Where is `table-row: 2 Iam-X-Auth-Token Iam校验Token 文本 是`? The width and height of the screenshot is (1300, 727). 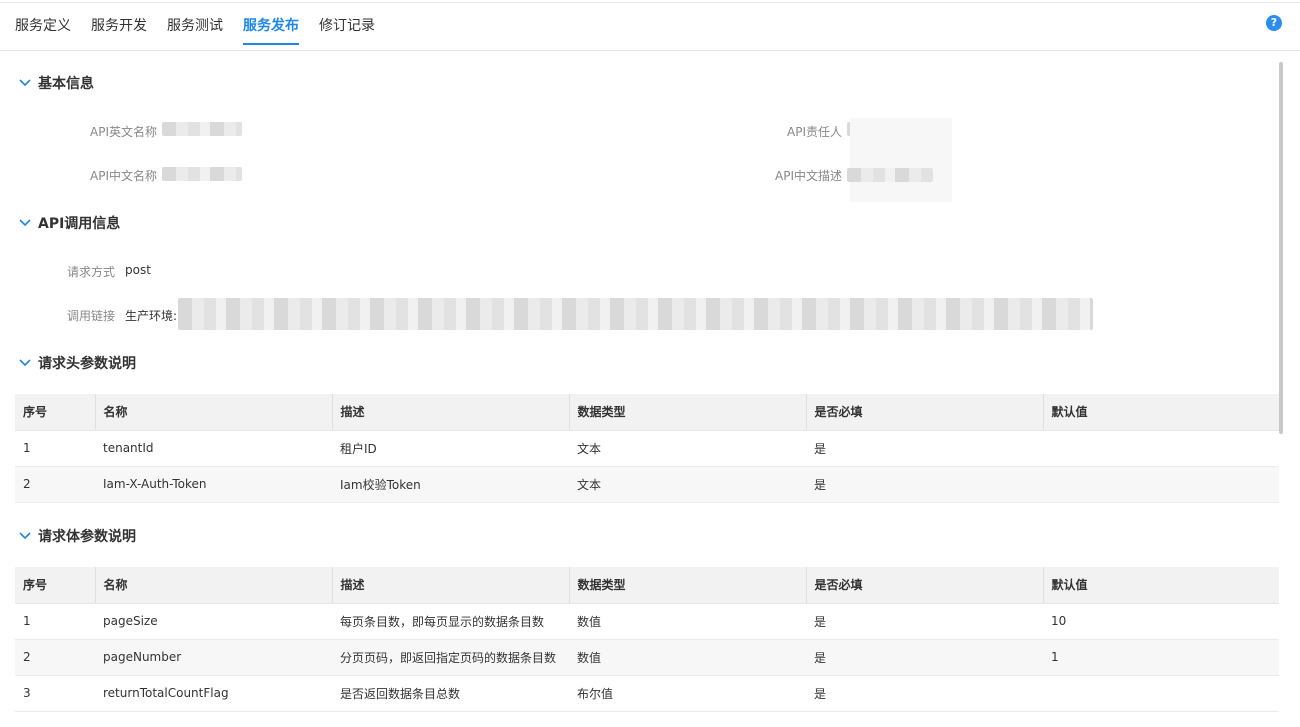 table-row: 2 Iam-X-Auth-Token Iam校验Token 文本 是 is located at coordinates (647, 484).